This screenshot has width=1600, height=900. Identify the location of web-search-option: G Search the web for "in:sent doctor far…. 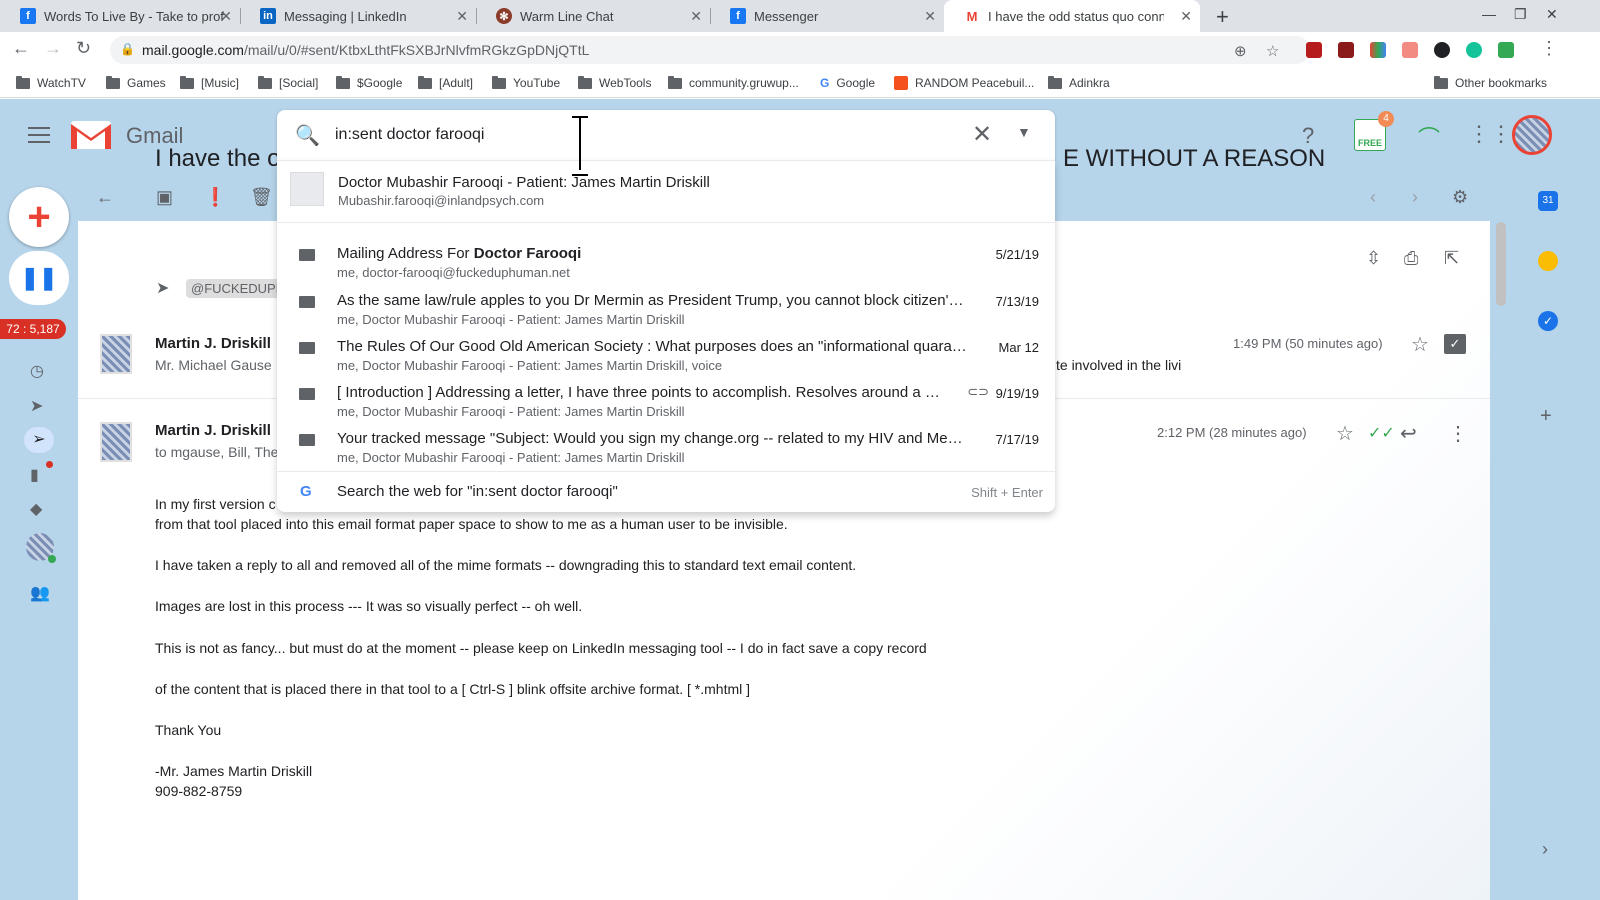
(666, 492).